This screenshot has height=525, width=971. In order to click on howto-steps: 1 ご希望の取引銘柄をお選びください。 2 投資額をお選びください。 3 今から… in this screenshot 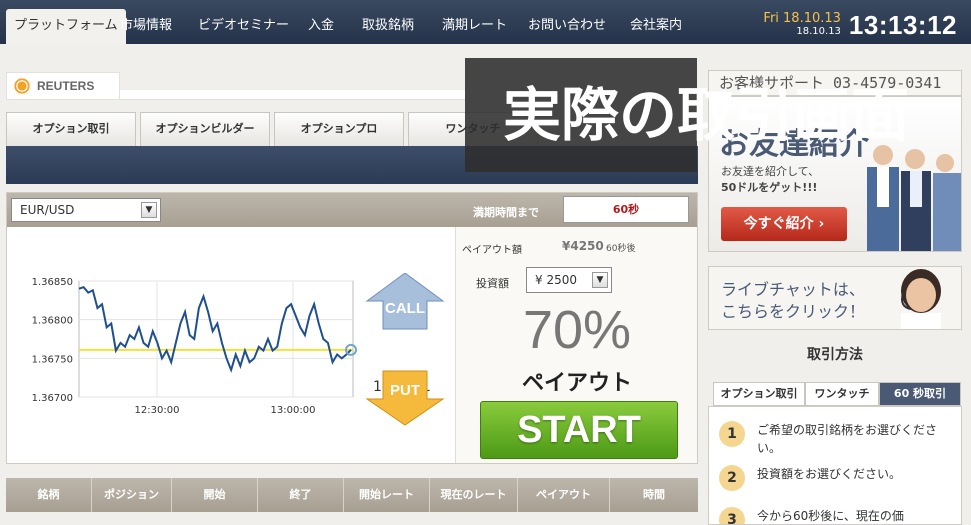, I will do `click(835, 465)`.